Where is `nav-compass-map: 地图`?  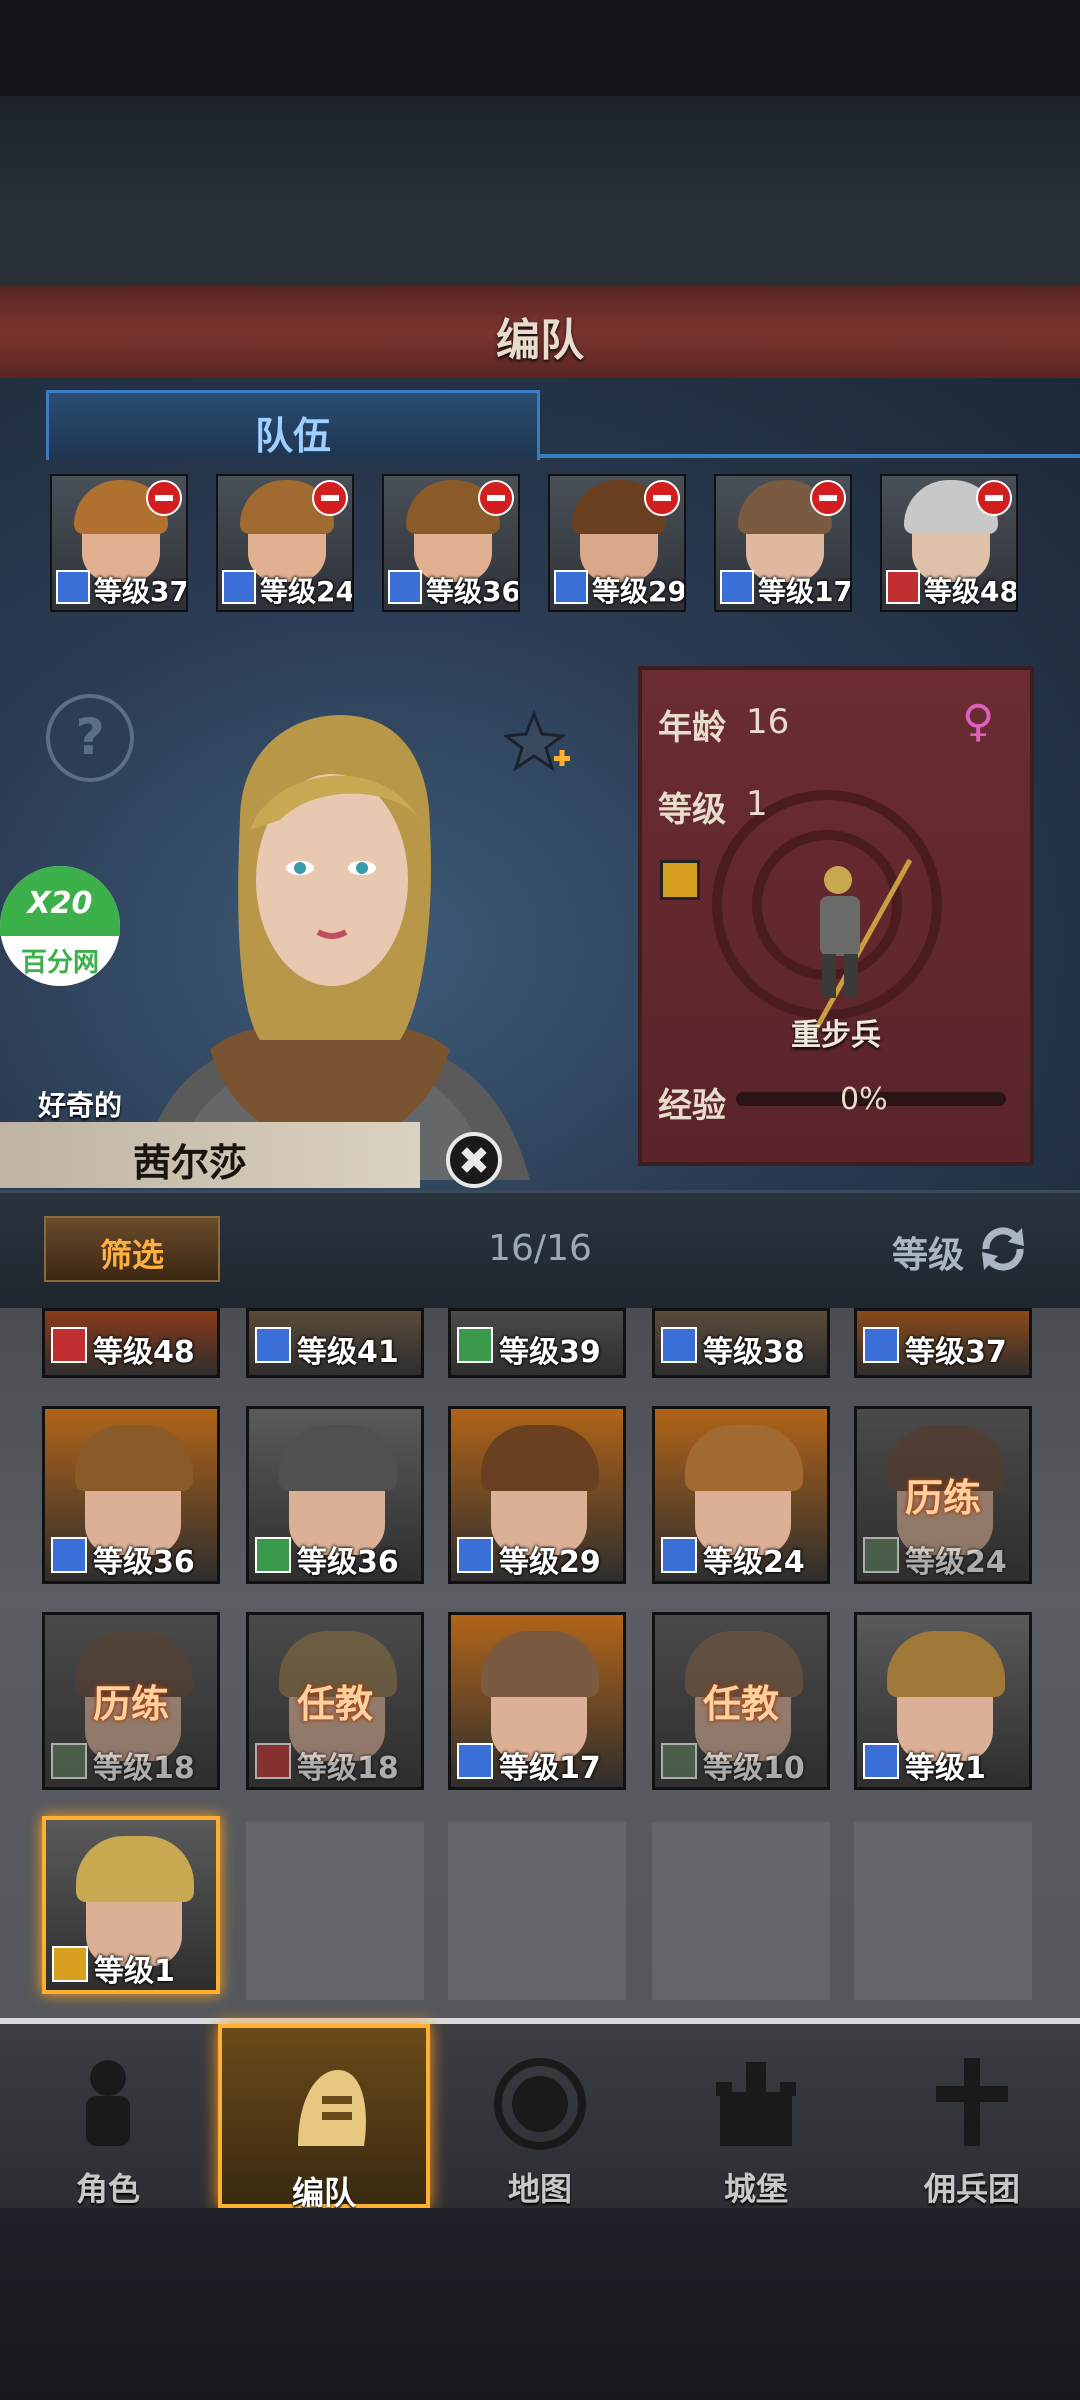 nav-compass-map: 地图 is located at coordinates (540, 2116).